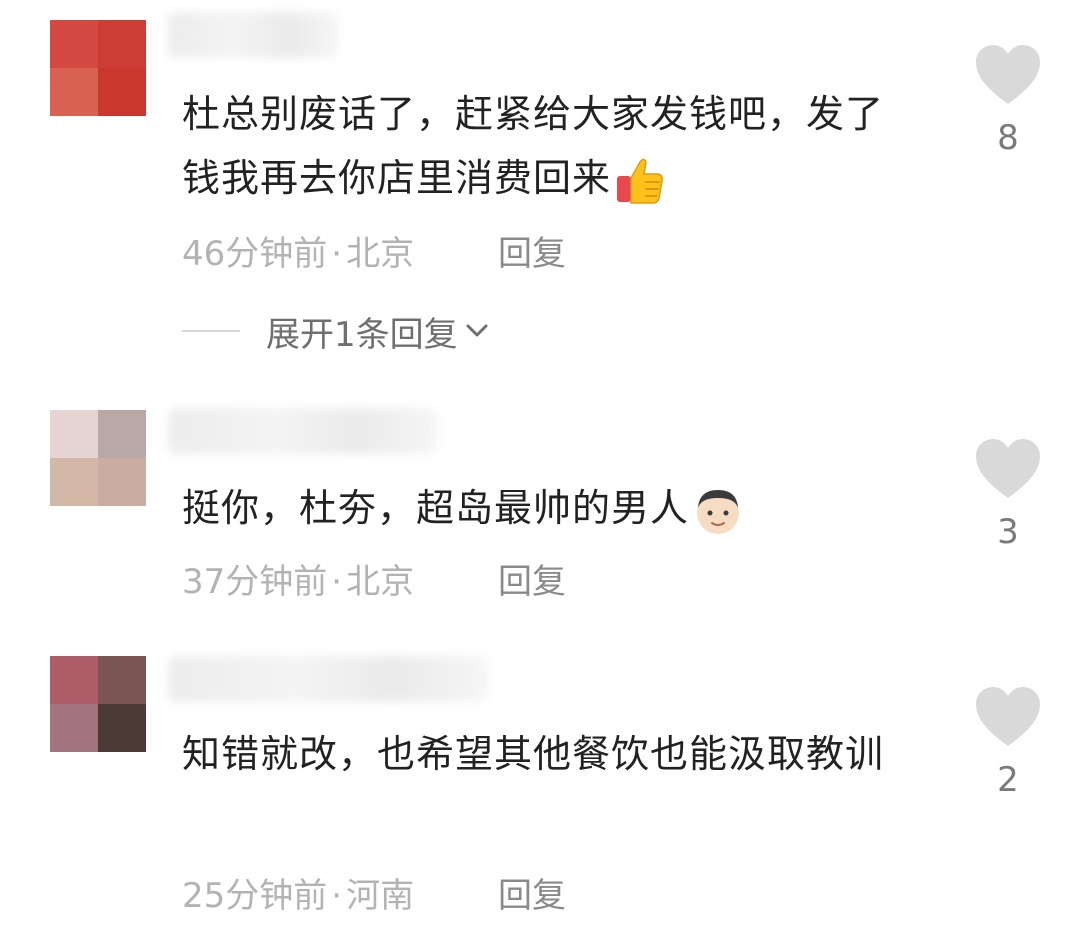 Image resolution: width=1080 pixels, height=934 pixels. I want to click on comment-text: 杜总别废话了，赶紧给大家发钱吧，发了钱我再去你店里消费回来, so click(552, 146).